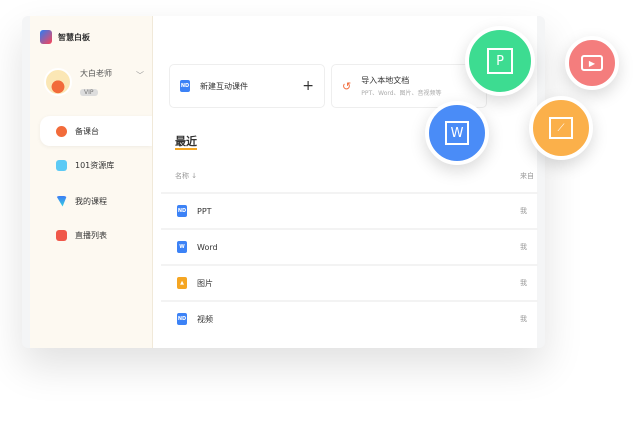 This screenshot has height=429, width=640. What do you see at coordinates (61, 201) in the screenshot?
I see `courses-icon` at bounding box center [61, 201].